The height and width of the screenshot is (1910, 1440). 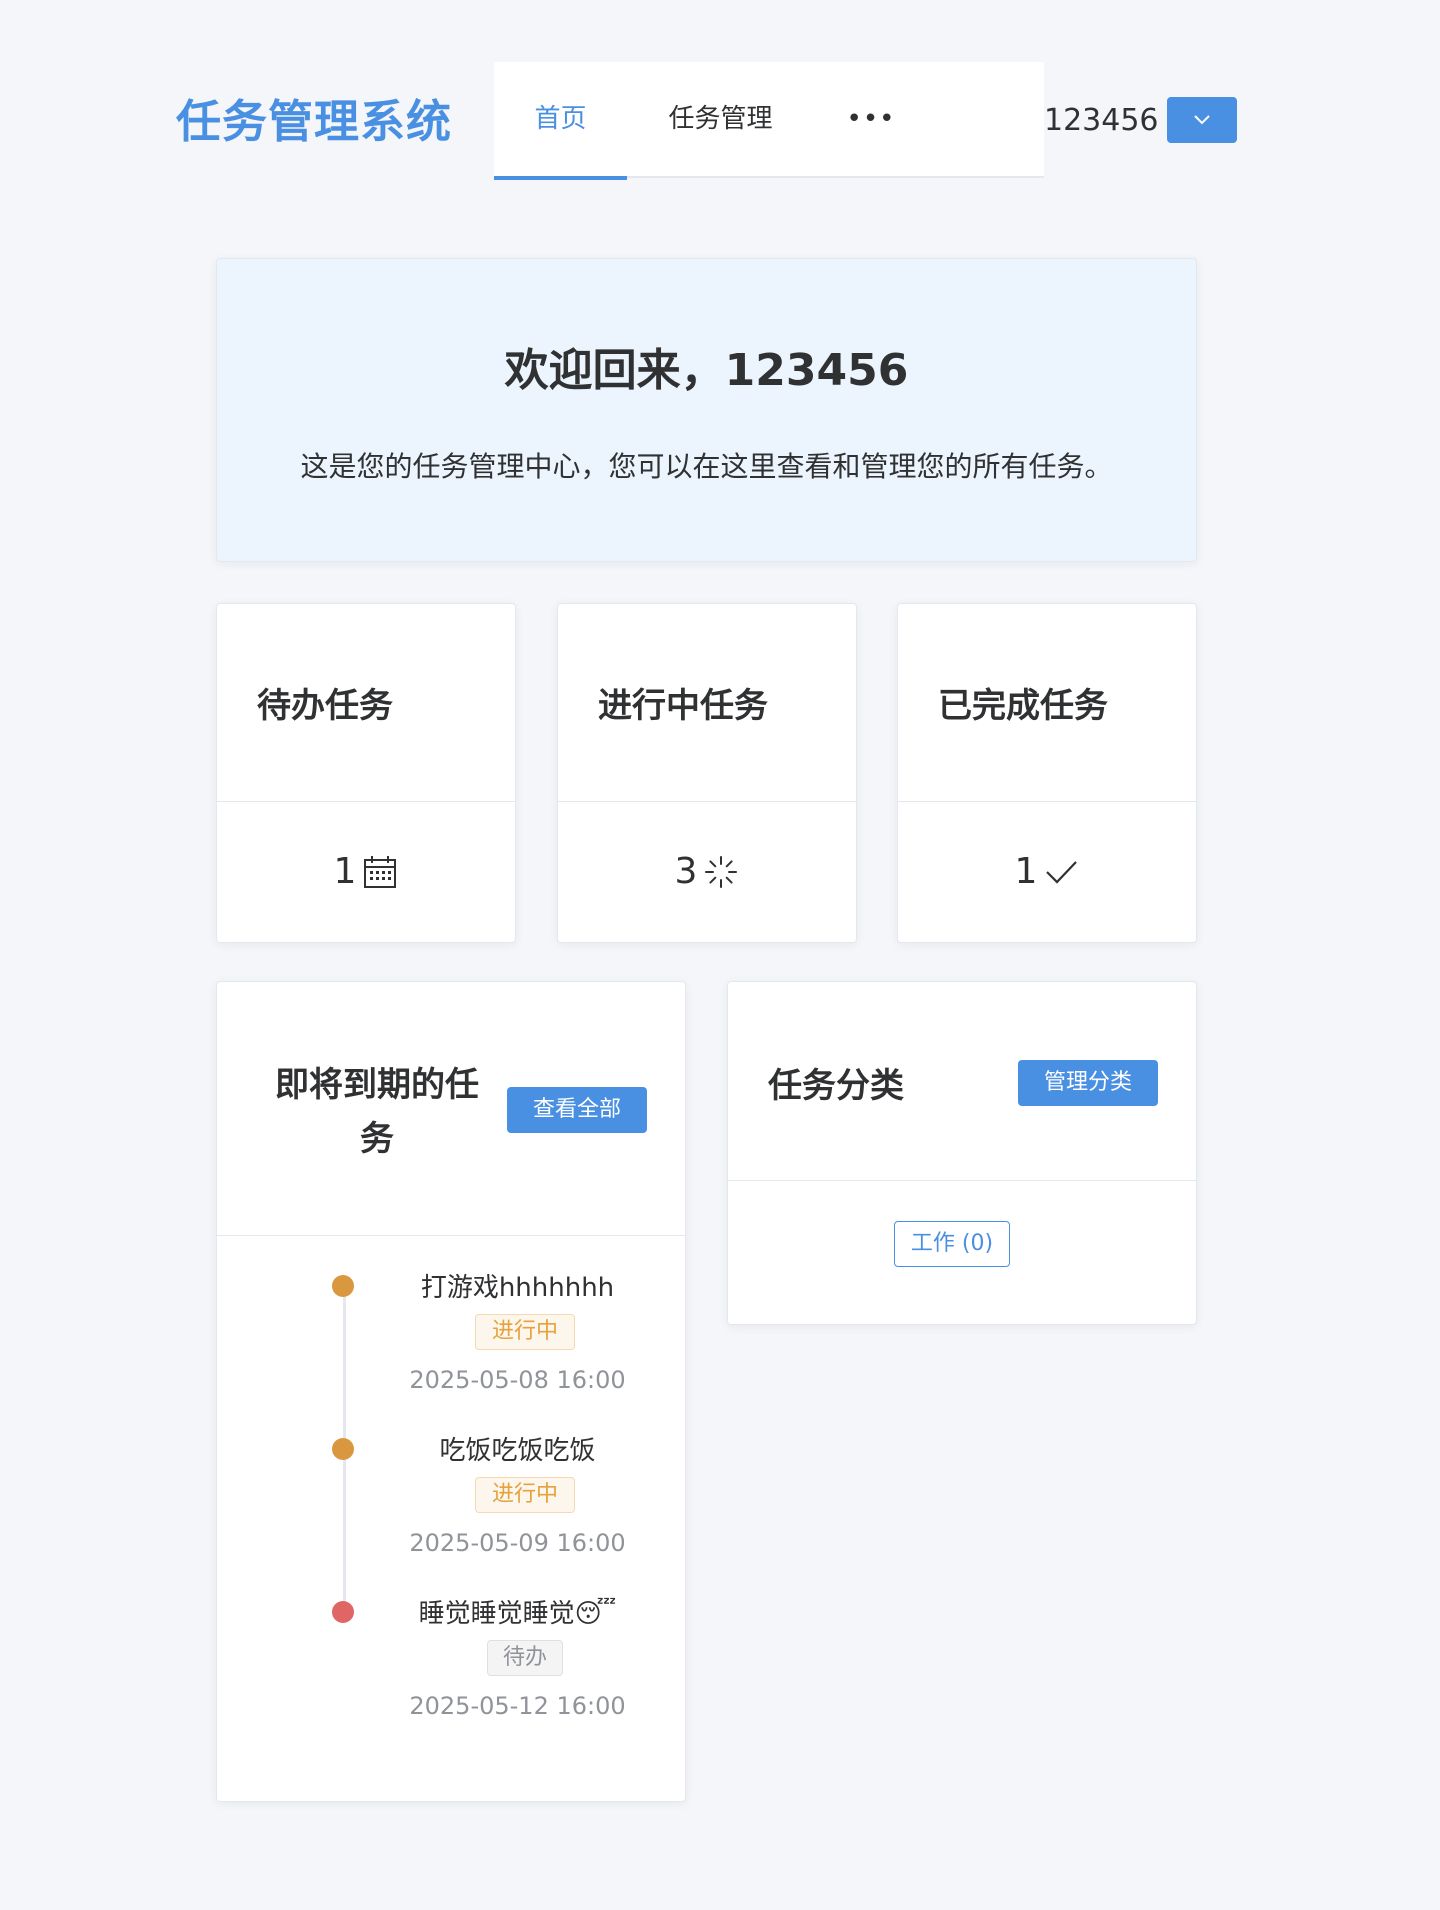 What do you see at coordinates (517, 1614) in the screenshot?
I see `task-title: 睡觉睡觉睡觉😴` at bounding box center [517, 1614].